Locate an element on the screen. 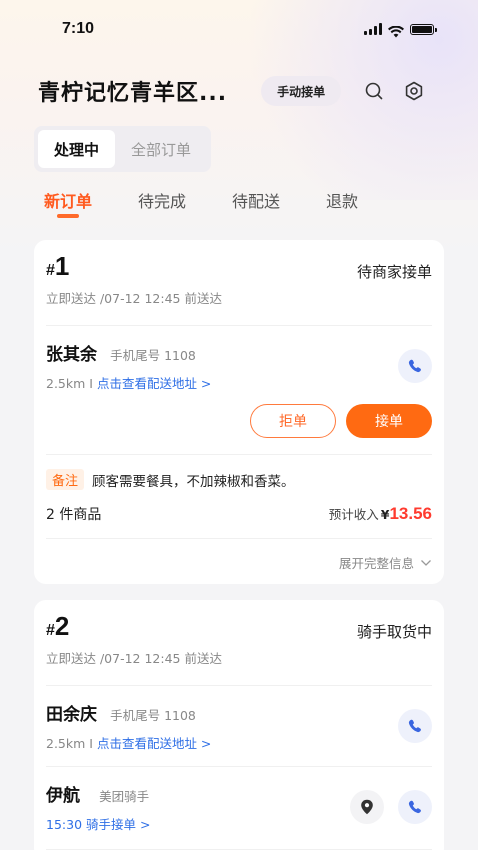 The image size is (478, 850). tab-new-orders: 新订单 is located at coordinates (68, 205).